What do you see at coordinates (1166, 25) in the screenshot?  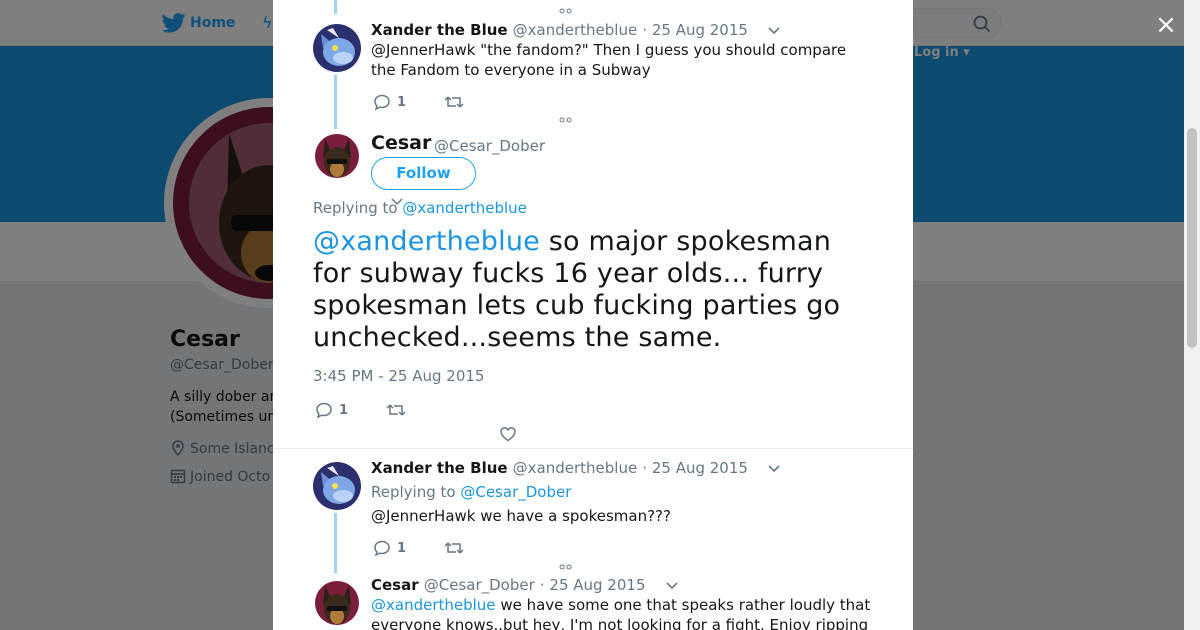 I see `close-icon: ×` at bounding box center [1166, 25].